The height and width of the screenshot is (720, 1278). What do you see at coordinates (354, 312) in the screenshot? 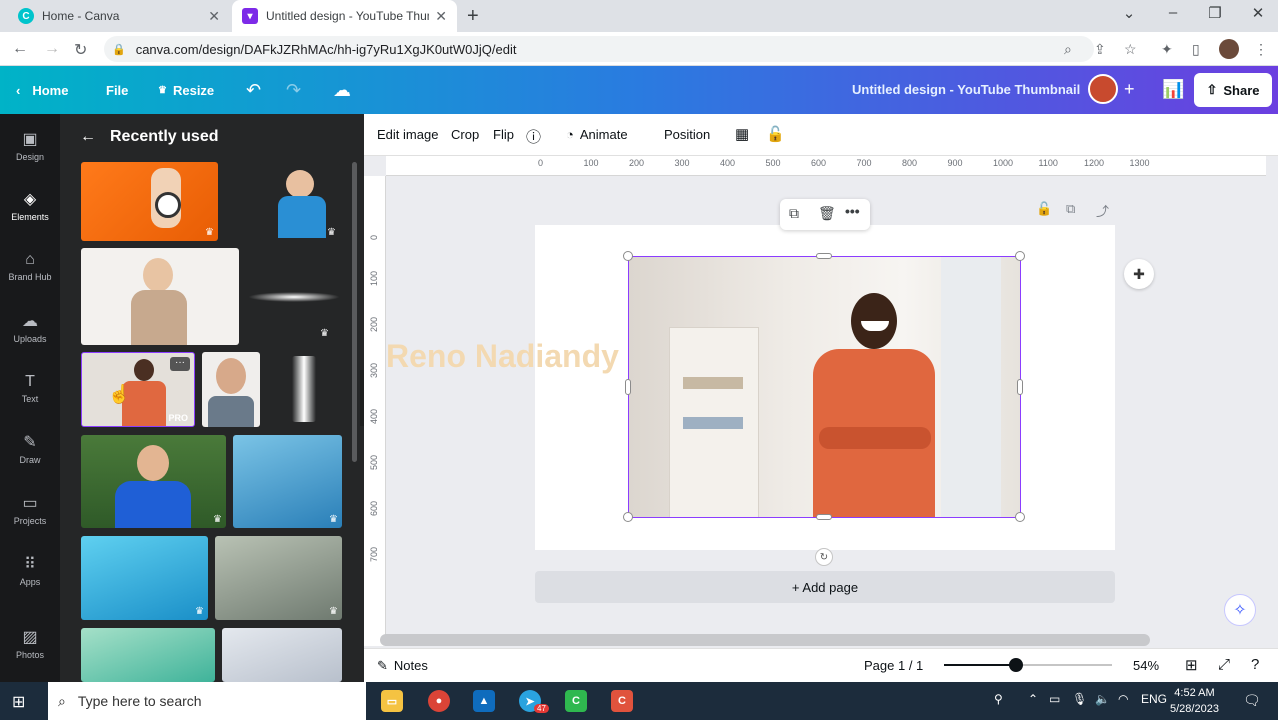
I see `panel-scrollbar` at bounding box center [354, 312].